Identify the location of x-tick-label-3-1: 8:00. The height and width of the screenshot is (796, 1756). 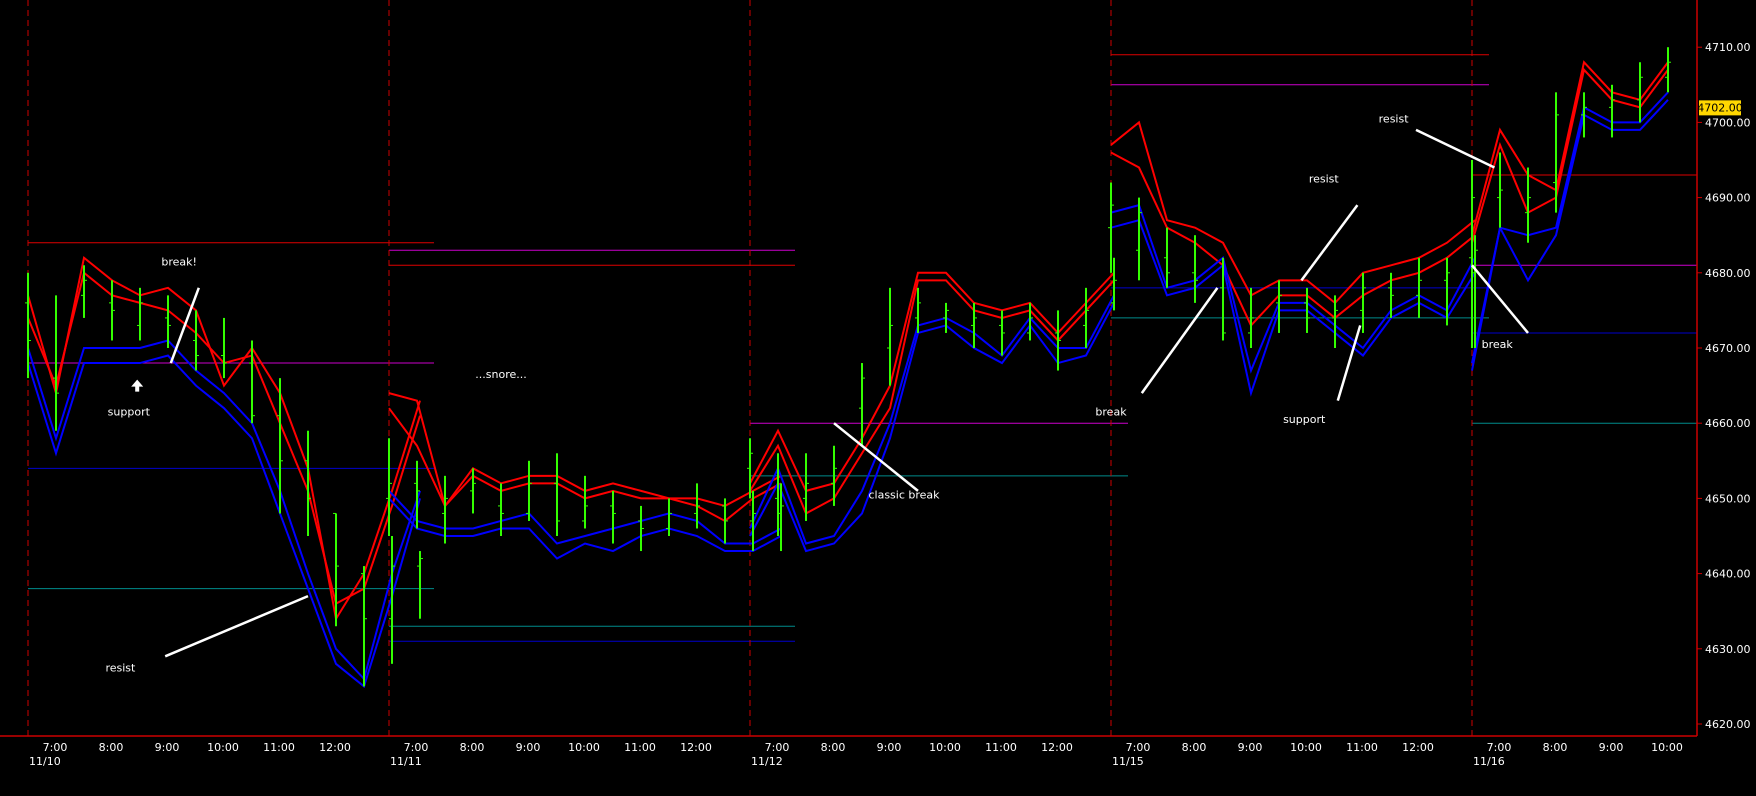
(1194, 747).